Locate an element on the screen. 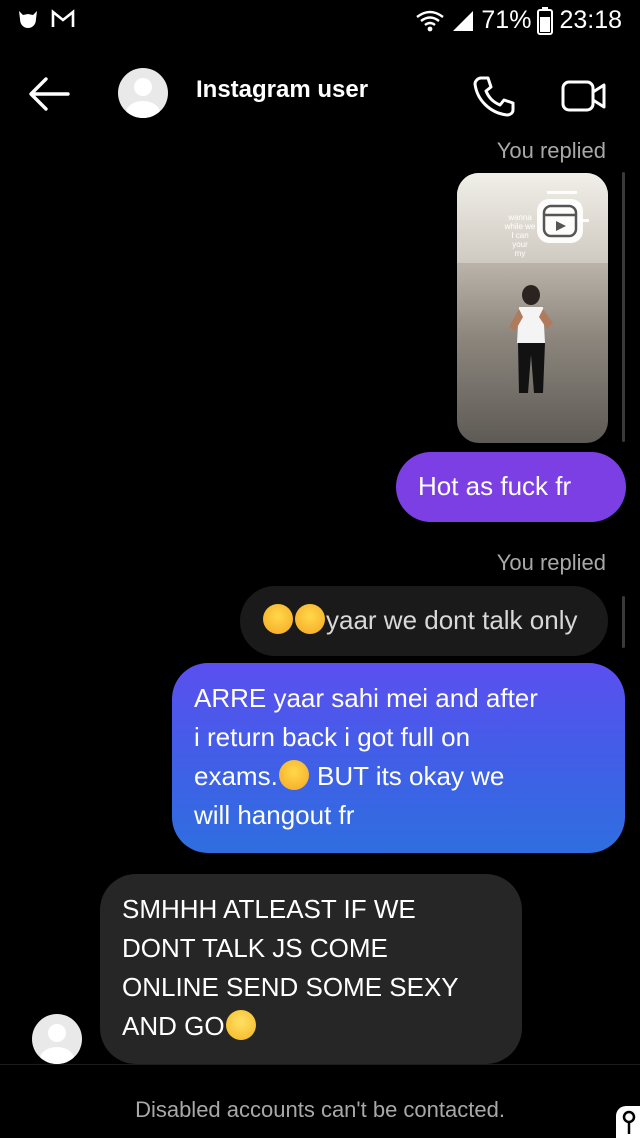  message-text: Hot as fuck fr is located at coordinates (495, 486).